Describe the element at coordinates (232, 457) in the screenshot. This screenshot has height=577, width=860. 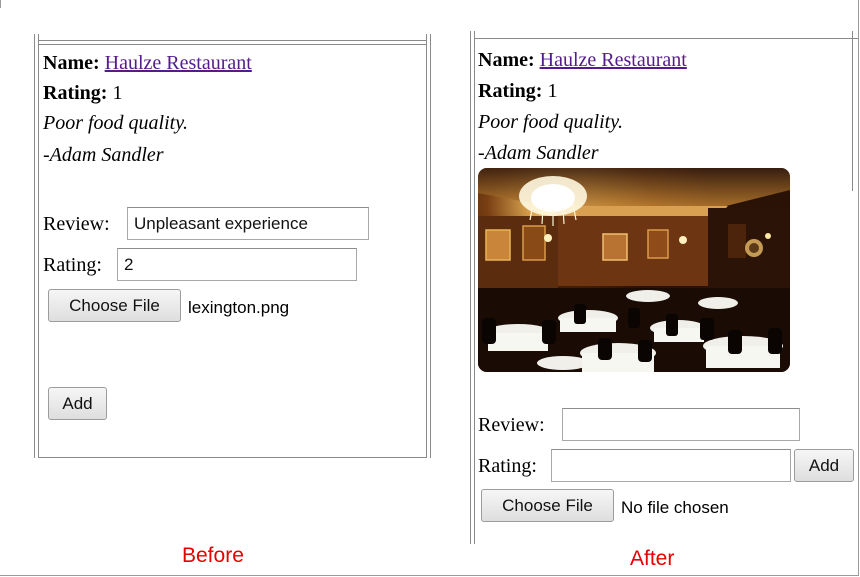
I see `before-border-bottom` at that location.